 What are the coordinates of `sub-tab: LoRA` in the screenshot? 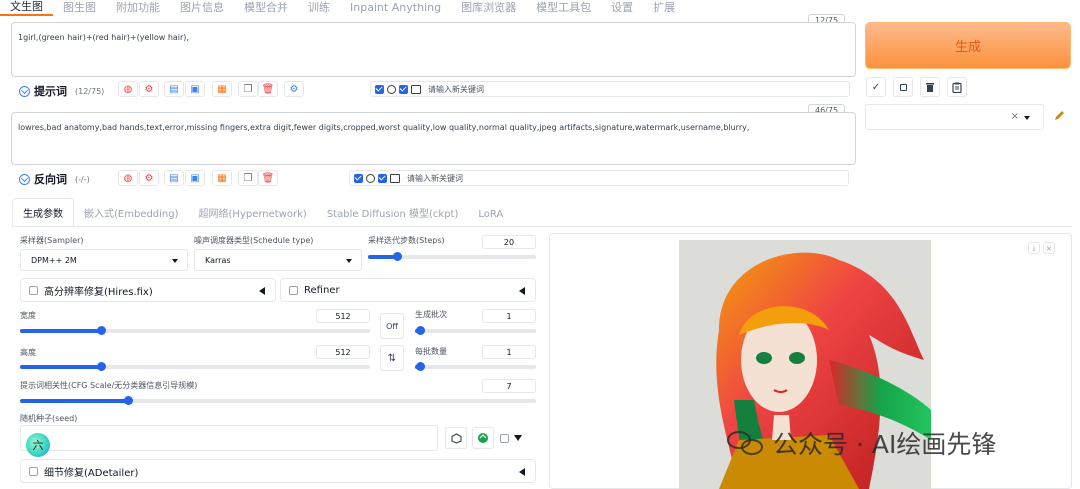 It's located at (490, 217).